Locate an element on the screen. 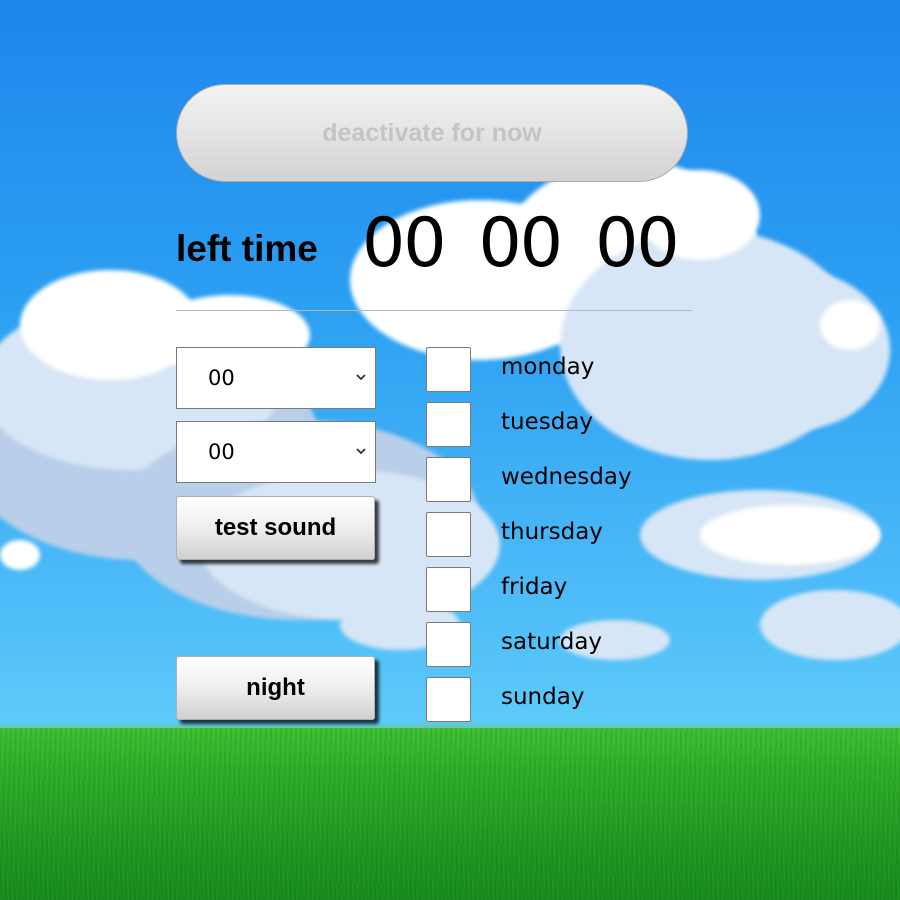 The width and height of the screenshot is (900, 900). tuesday-checkbox is located at coordinates (448, 424).